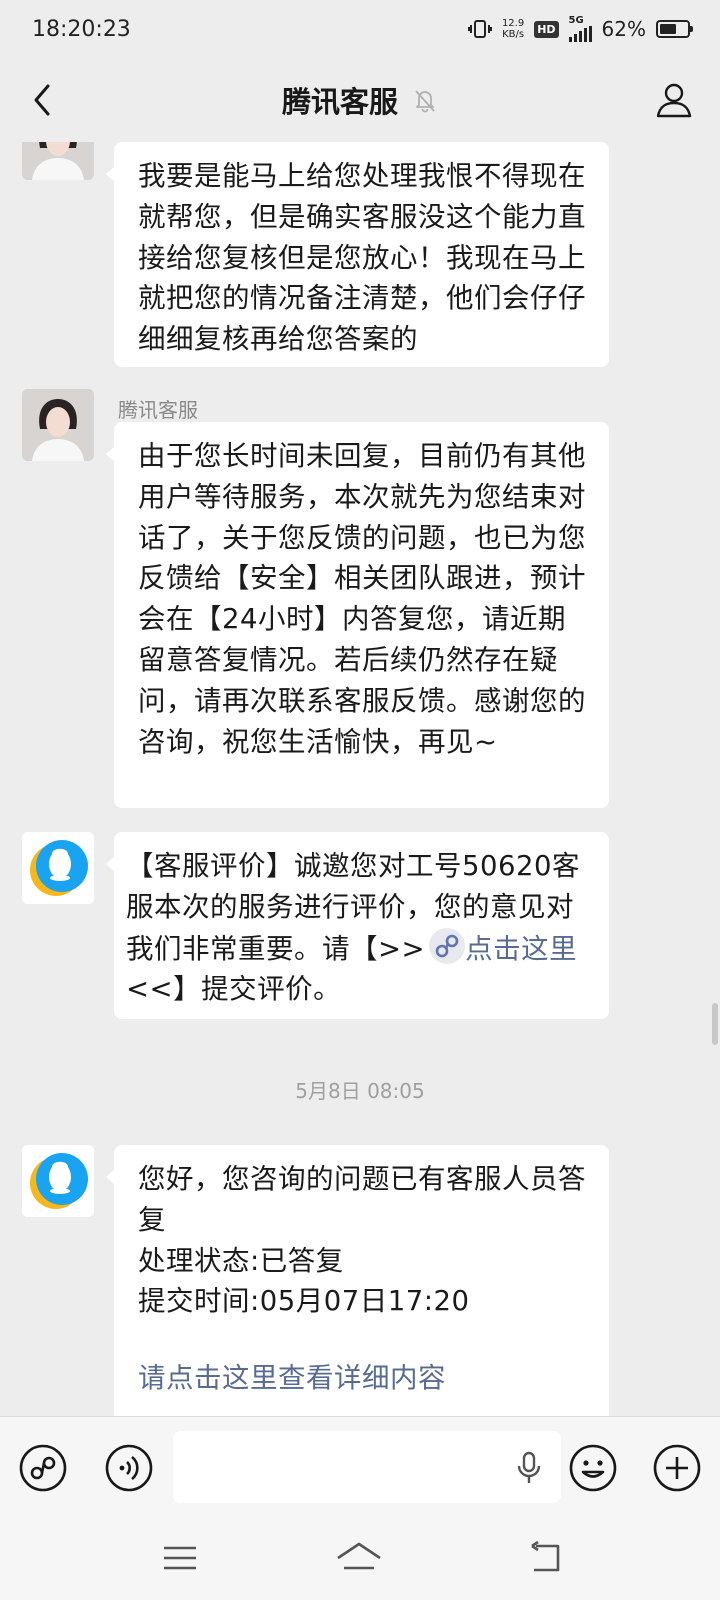 The height and width of the screenshot is (1600, 720). Describe the element at coordinates (623, 29) in the screenshot. I see `battery-percent: 62%` at that location.